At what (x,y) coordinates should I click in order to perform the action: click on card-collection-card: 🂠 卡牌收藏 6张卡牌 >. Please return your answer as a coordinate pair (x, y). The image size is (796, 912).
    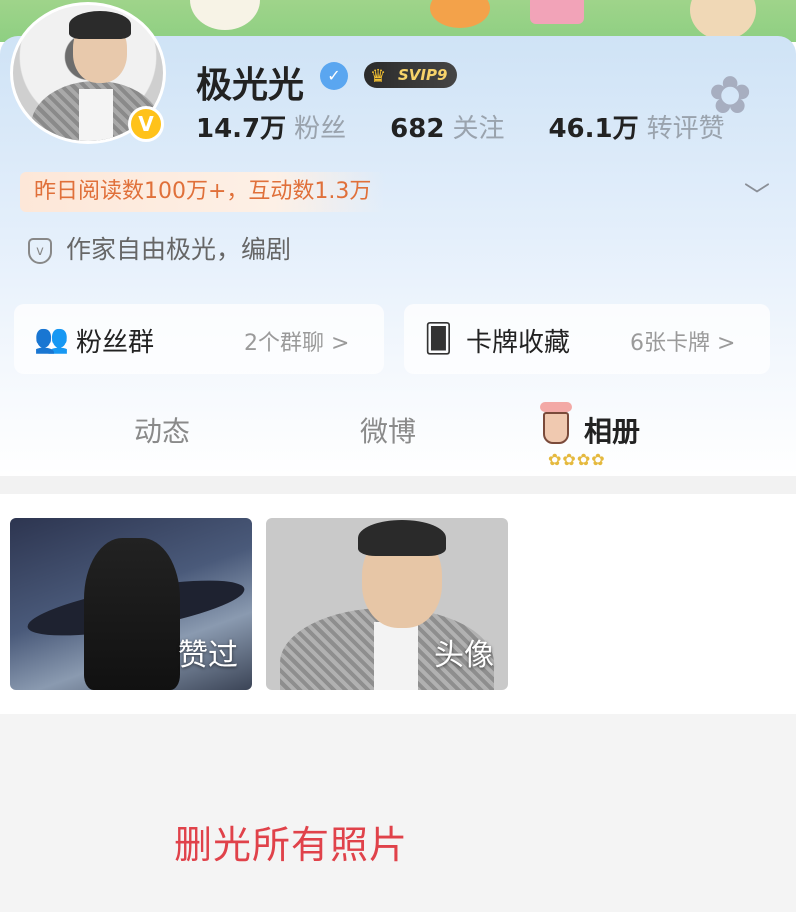
    Looking at the image, I should click on (587, 339).